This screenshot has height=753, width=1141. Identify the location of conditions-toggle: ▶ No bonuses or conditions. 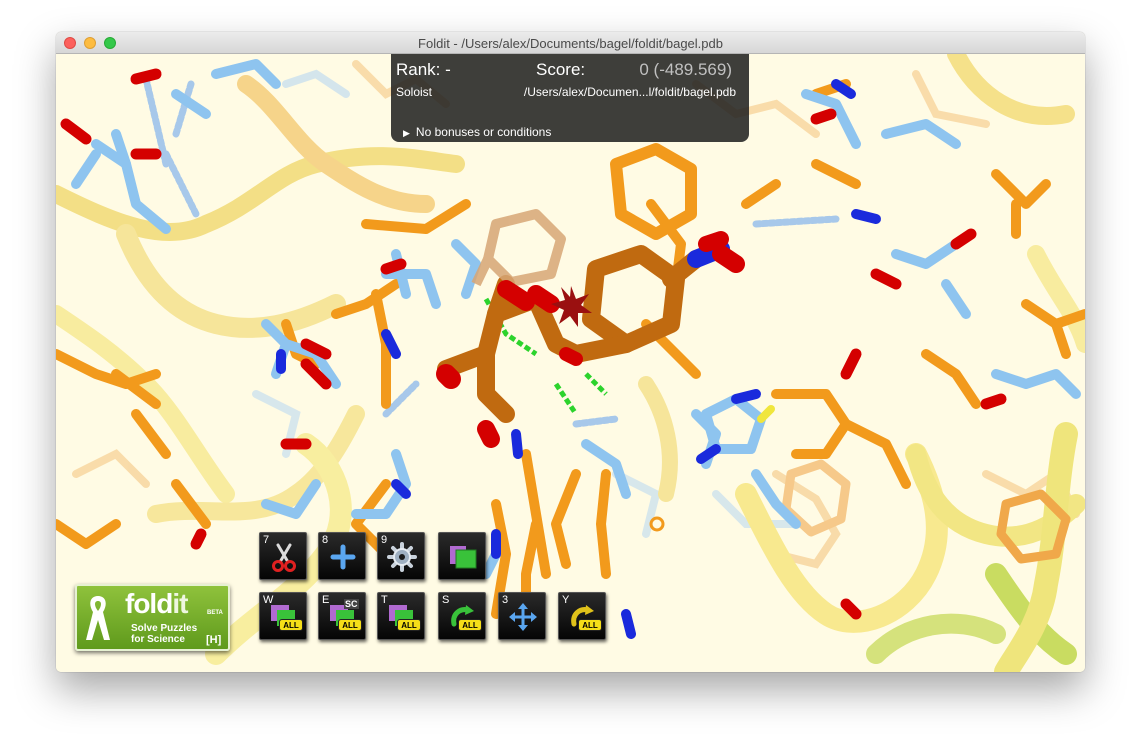
(477, 132).